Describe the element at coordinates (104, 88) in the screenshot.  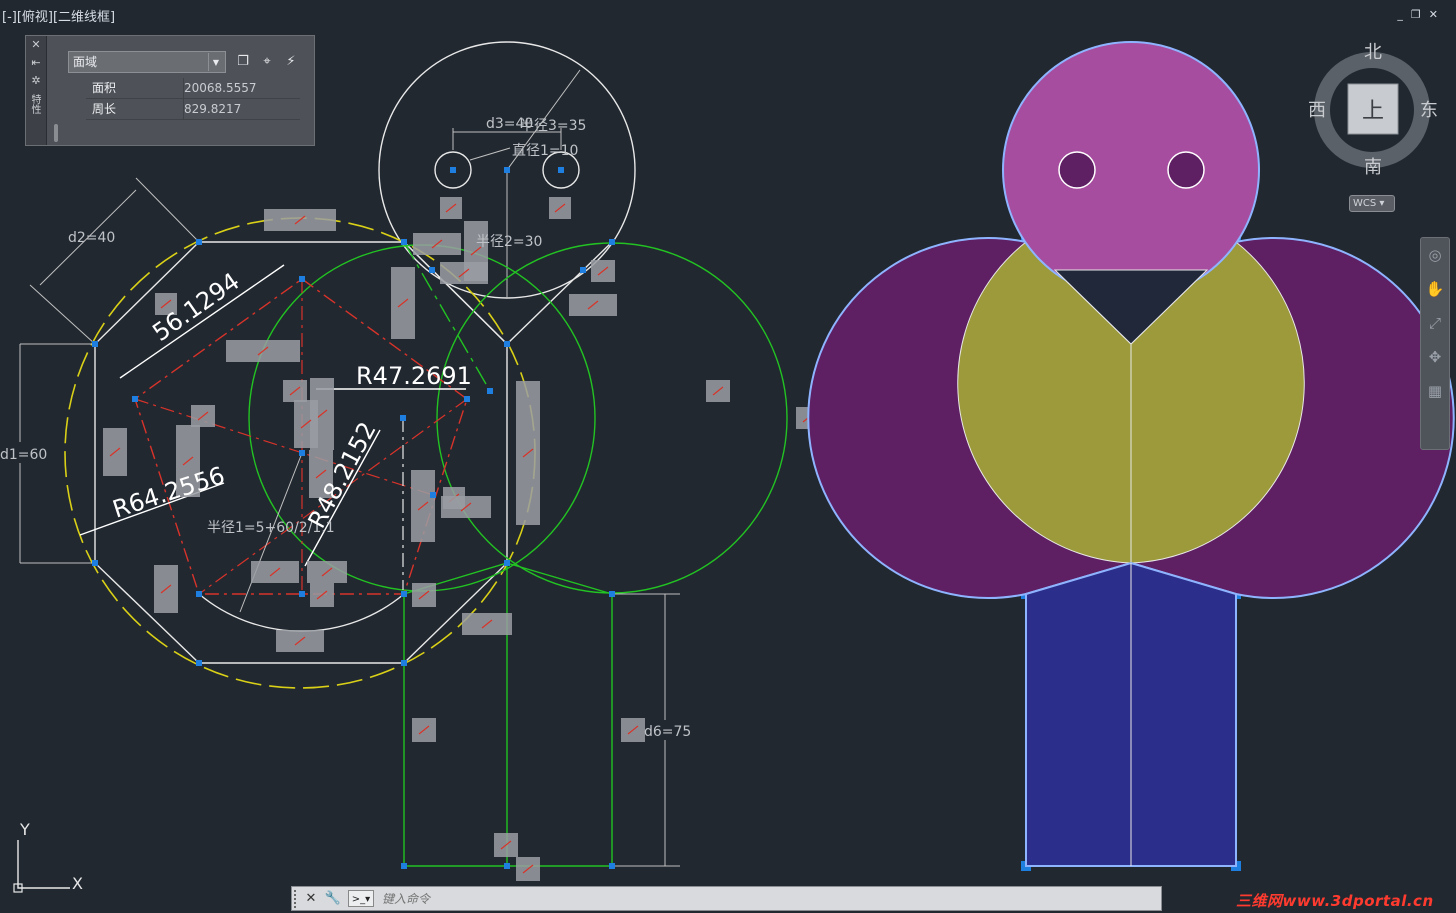
I see `property-label: 面积` at that location.